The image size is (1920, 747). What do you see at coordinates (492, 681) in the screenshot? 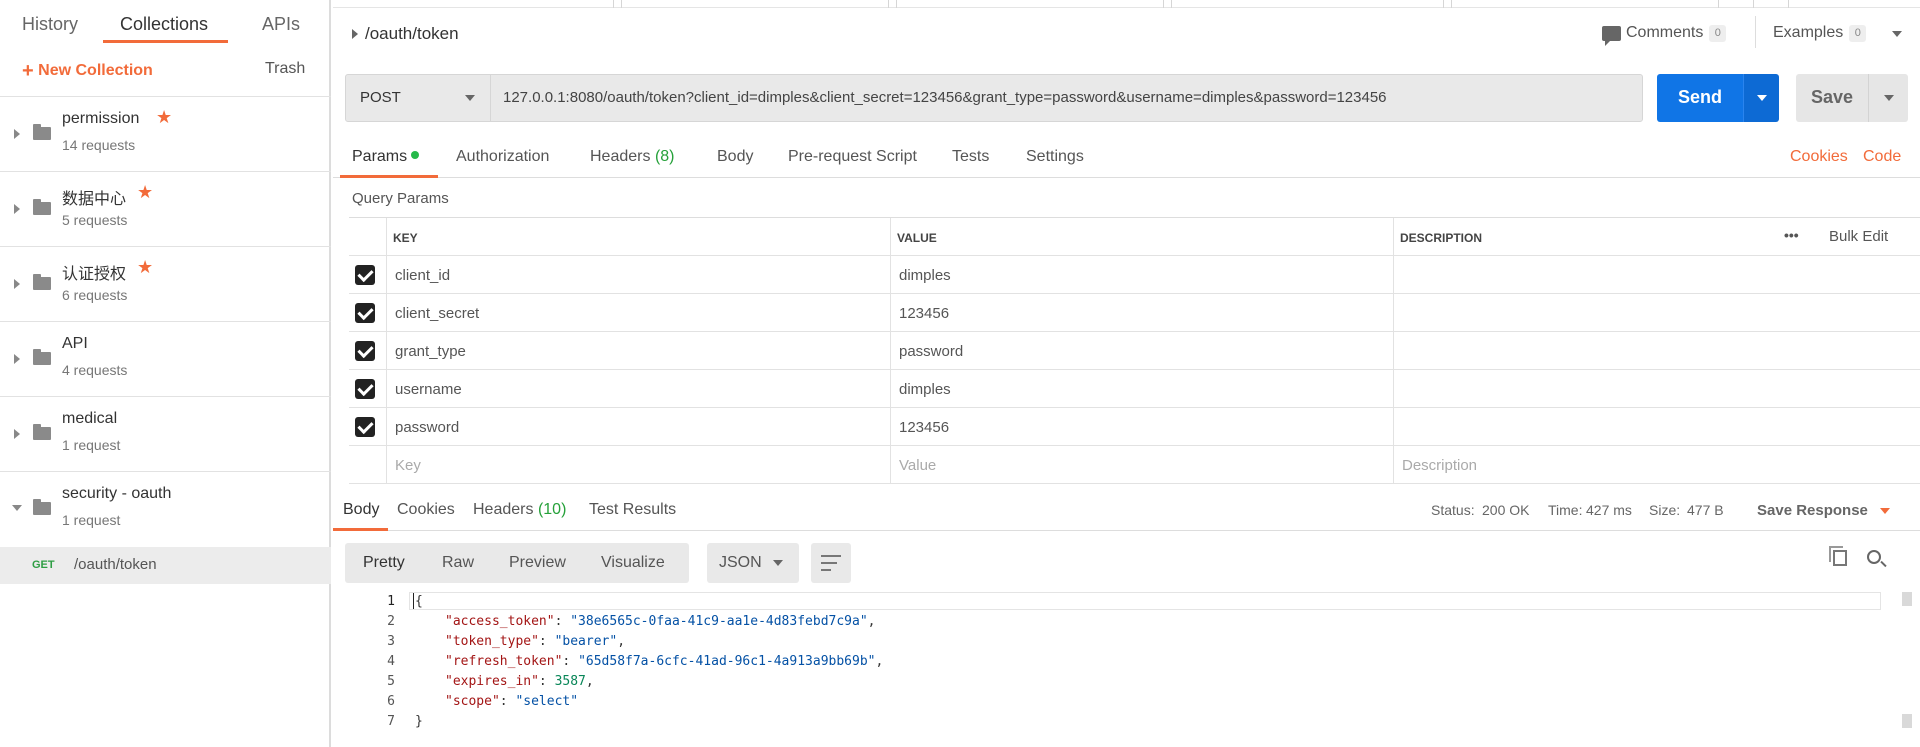
I see `json-key: "expires_in"` at bounding box center [492, 681].